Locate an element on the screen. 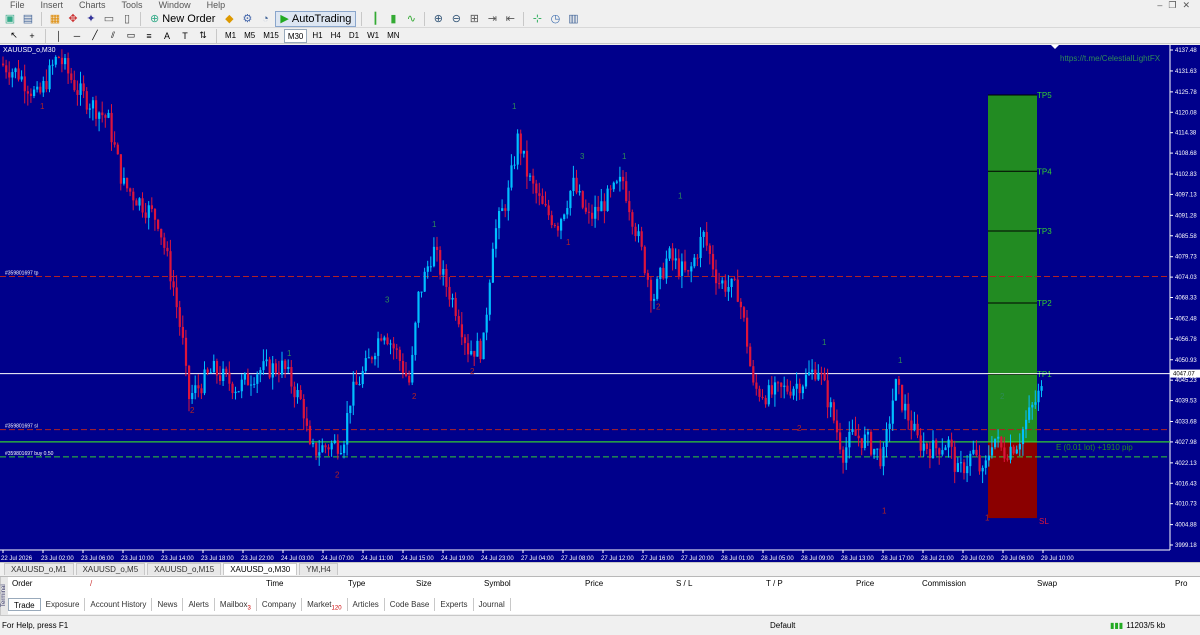  horizontal-line-icon: ─ is located at coordinates (77, 36).